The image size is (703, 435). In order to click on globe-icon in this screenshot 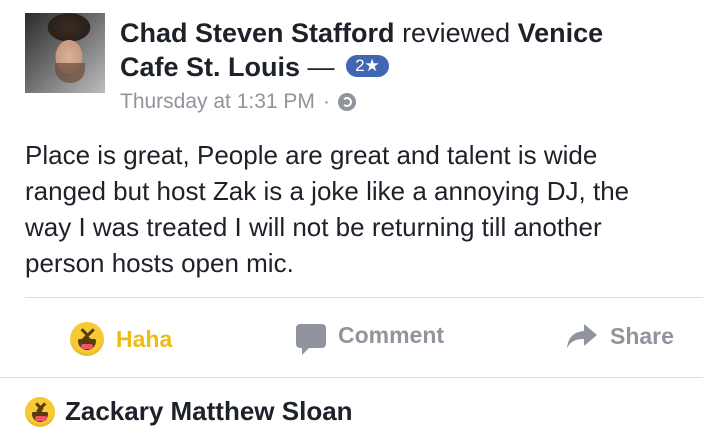, I will do `click(346, 102)`.